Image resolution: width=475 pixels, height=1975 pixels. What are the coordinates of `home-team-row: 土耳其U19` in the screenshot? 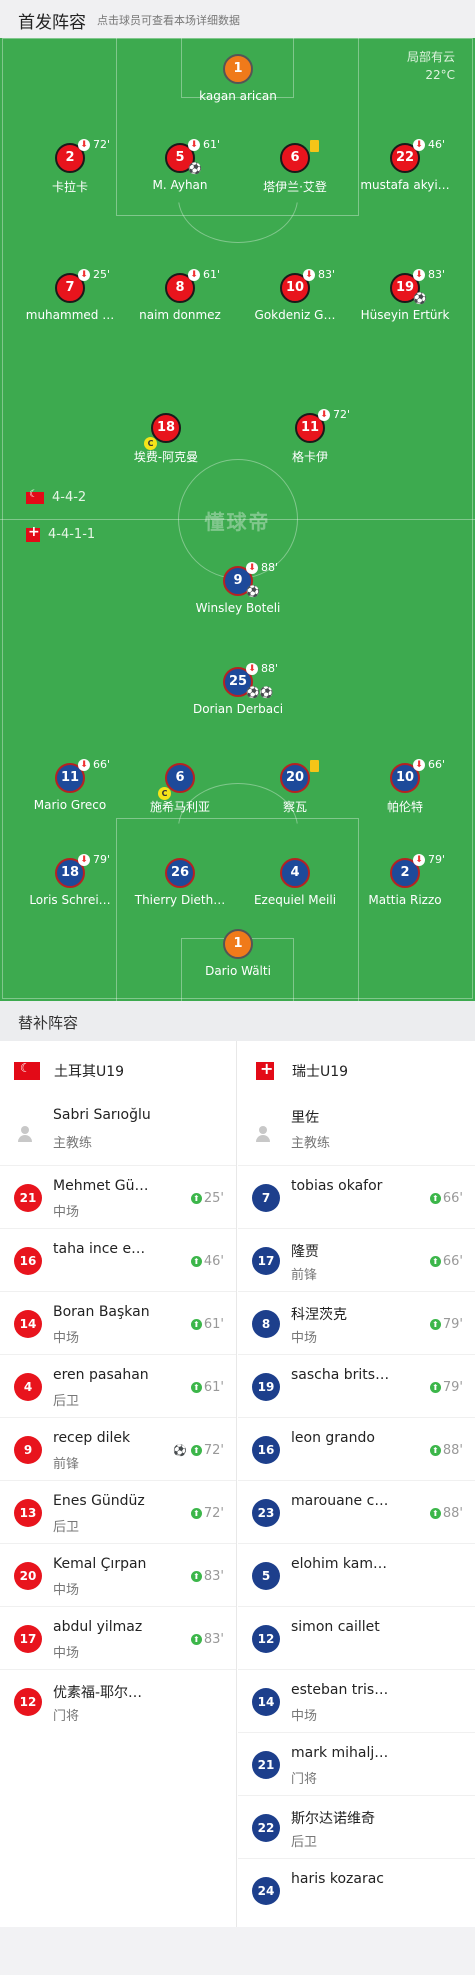 It's located at (118, 1071).